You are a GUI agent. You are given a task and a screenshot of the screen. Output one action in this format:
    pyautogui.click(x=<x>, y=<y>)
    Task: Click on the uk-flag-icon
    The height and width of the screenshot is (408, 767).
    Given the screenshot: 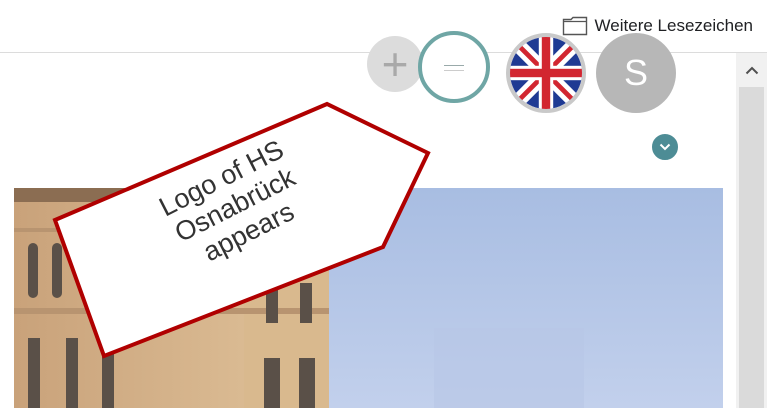 What is the action you would take?
    pyautogui.click(x=546, y=73)
    